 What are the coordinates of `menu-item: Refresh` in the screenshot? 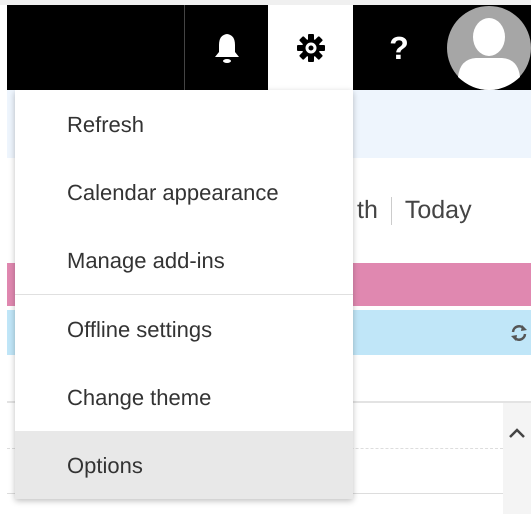 It's located at (184, 124).